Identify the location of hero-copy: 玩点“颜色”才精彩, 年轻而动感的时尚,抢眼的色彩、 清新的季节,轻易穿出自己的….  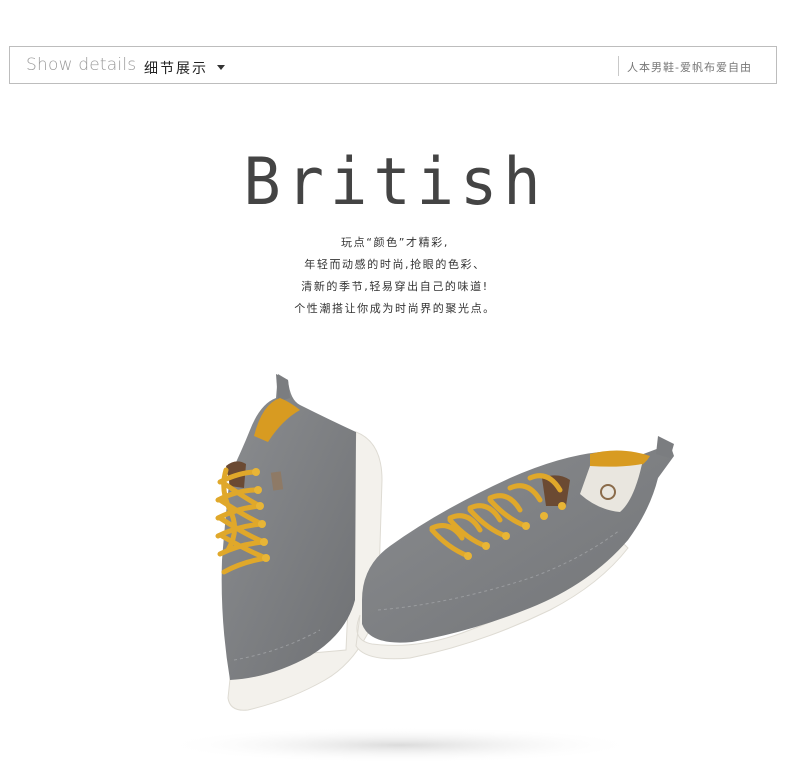
(395, 276).